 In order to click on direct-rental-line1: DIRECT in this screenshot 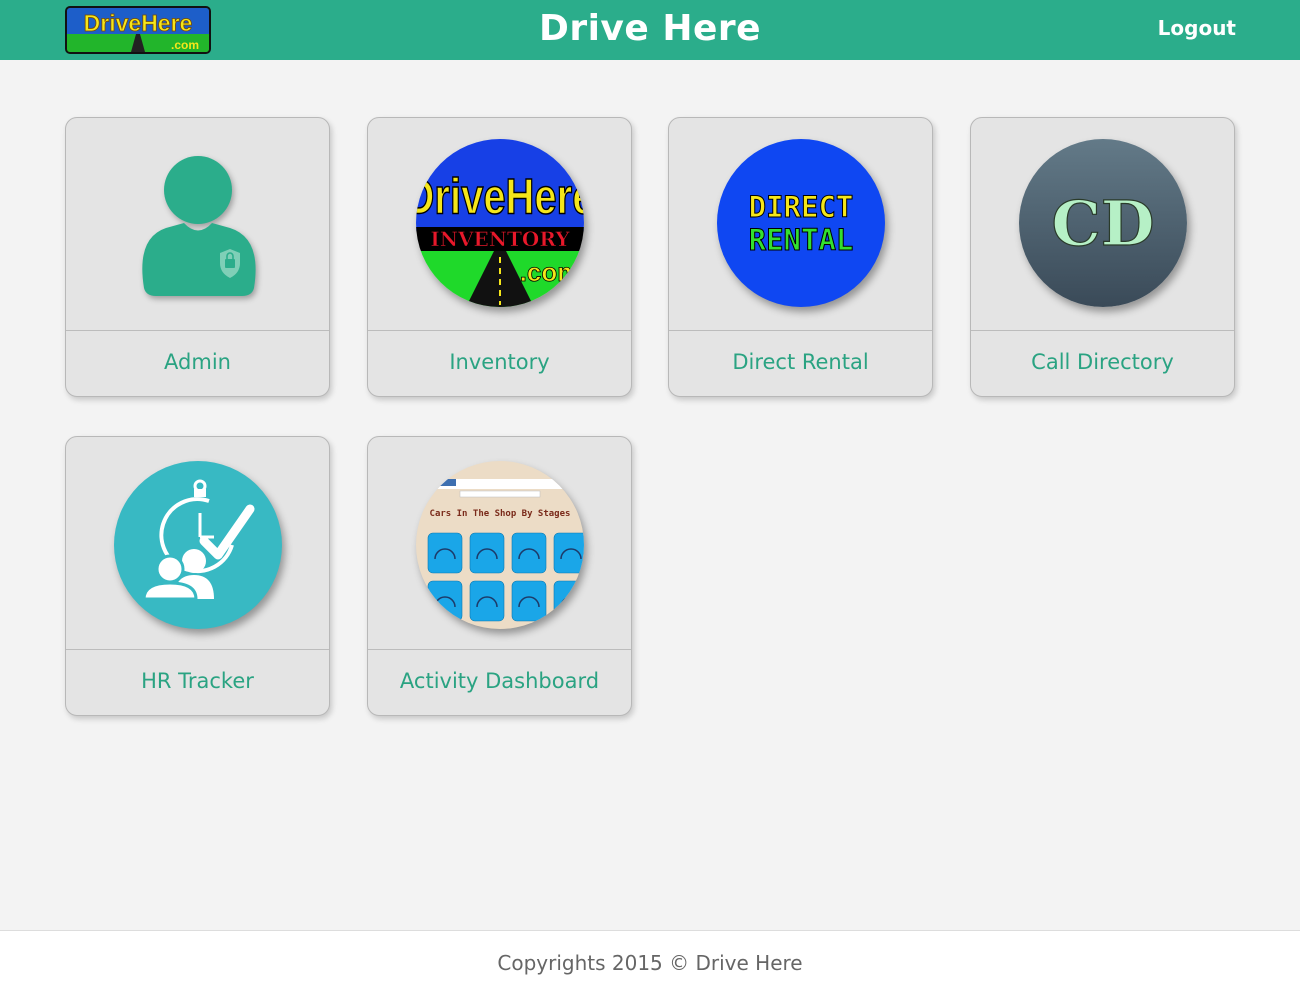, I will do `click(800, 207)`.